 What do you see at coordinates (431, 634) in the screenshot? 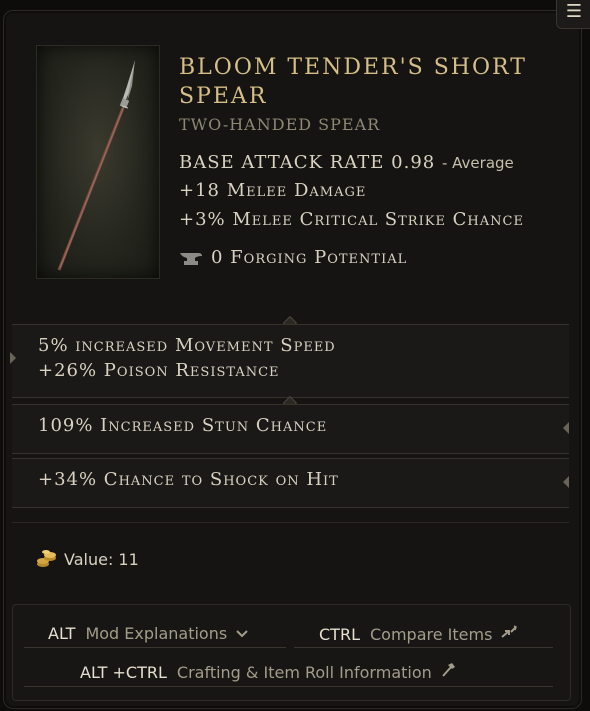
I see `hint-desc: Compare Items` at bounding box center [431, 634].